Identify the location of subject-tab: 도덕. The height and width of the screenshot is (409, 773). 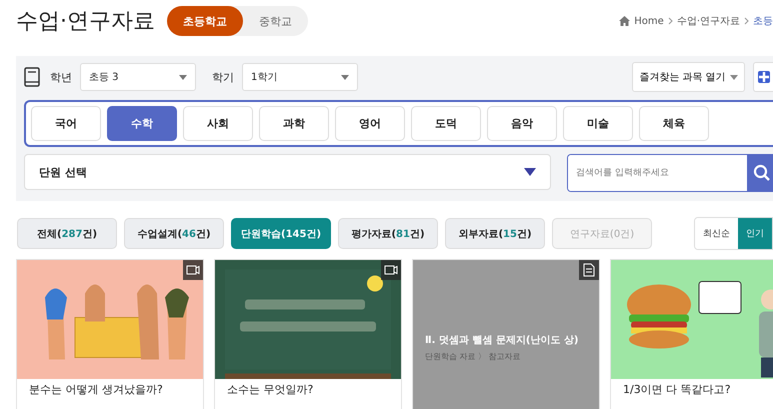
(446, 123).